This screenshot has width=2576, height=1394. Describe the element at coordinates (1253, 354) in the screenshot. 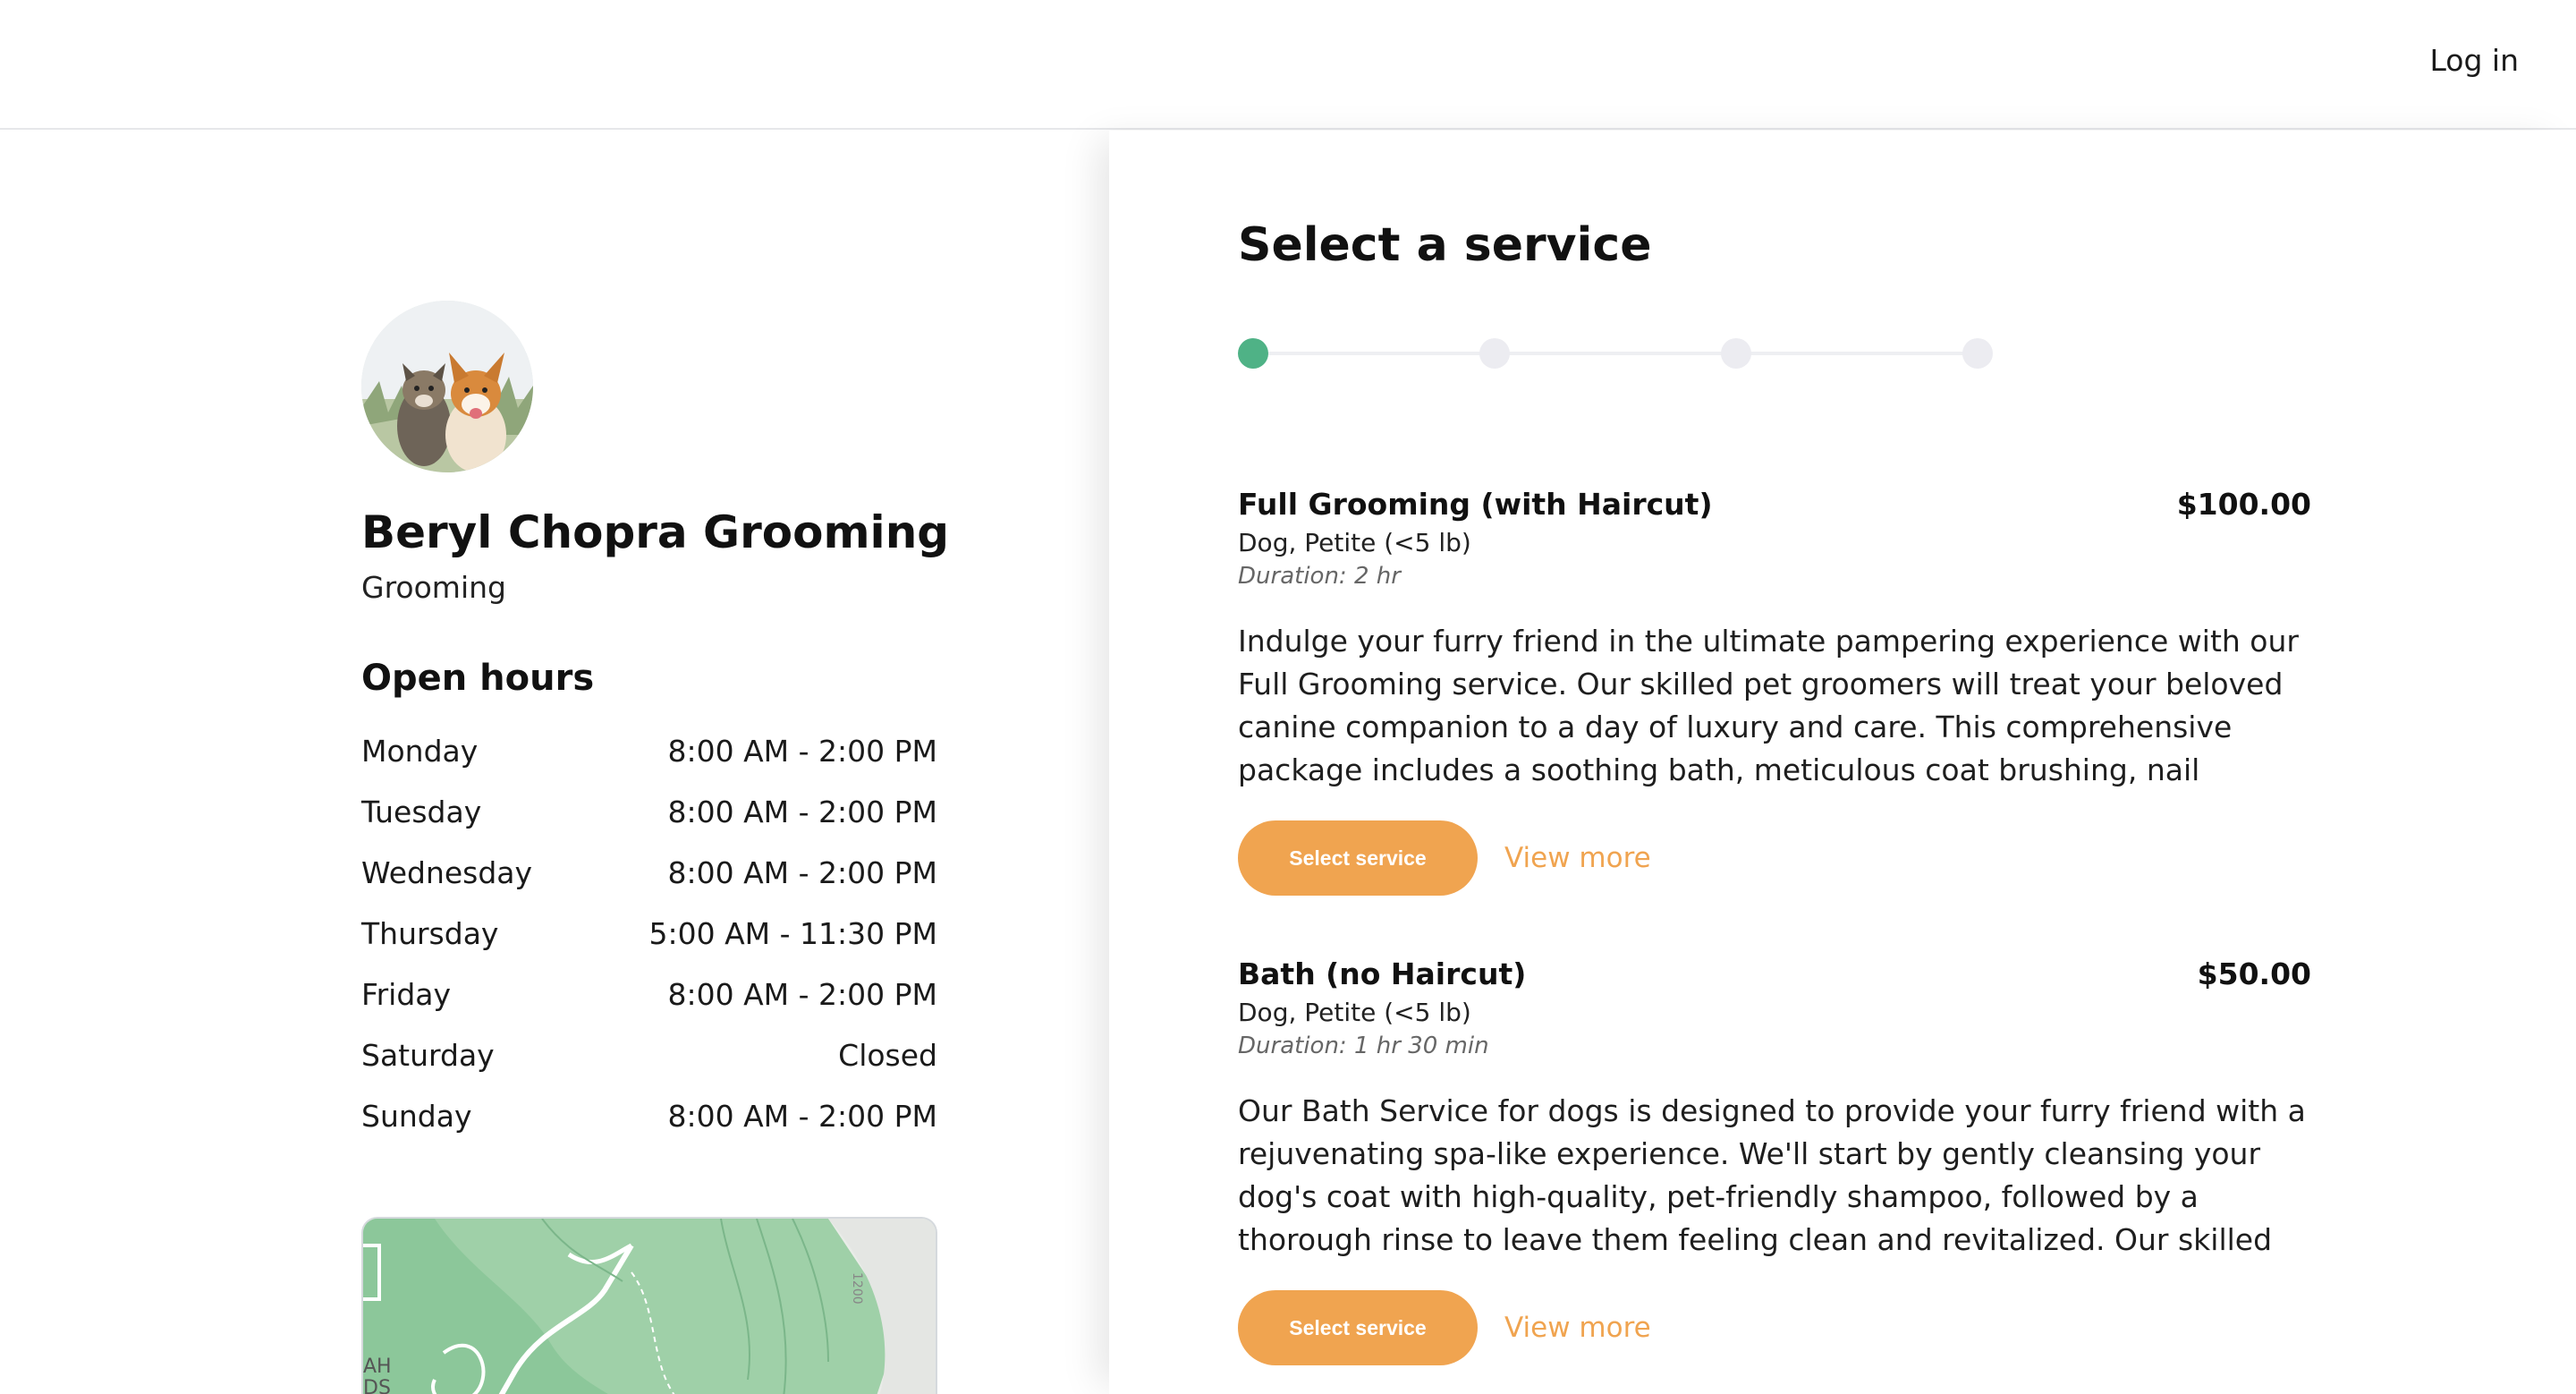

I see `step-1-dot` at that location.